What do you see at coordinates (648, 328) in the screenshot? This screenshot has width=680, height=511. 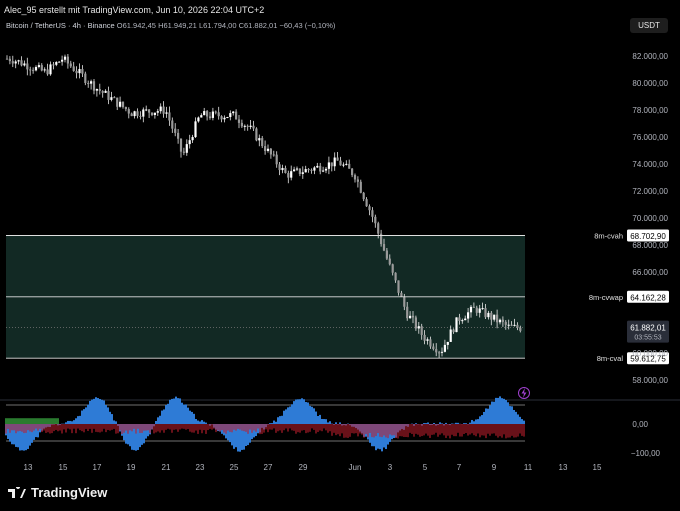 I see `last-price-value: 61.882,01` at bounding box center [648, 328].